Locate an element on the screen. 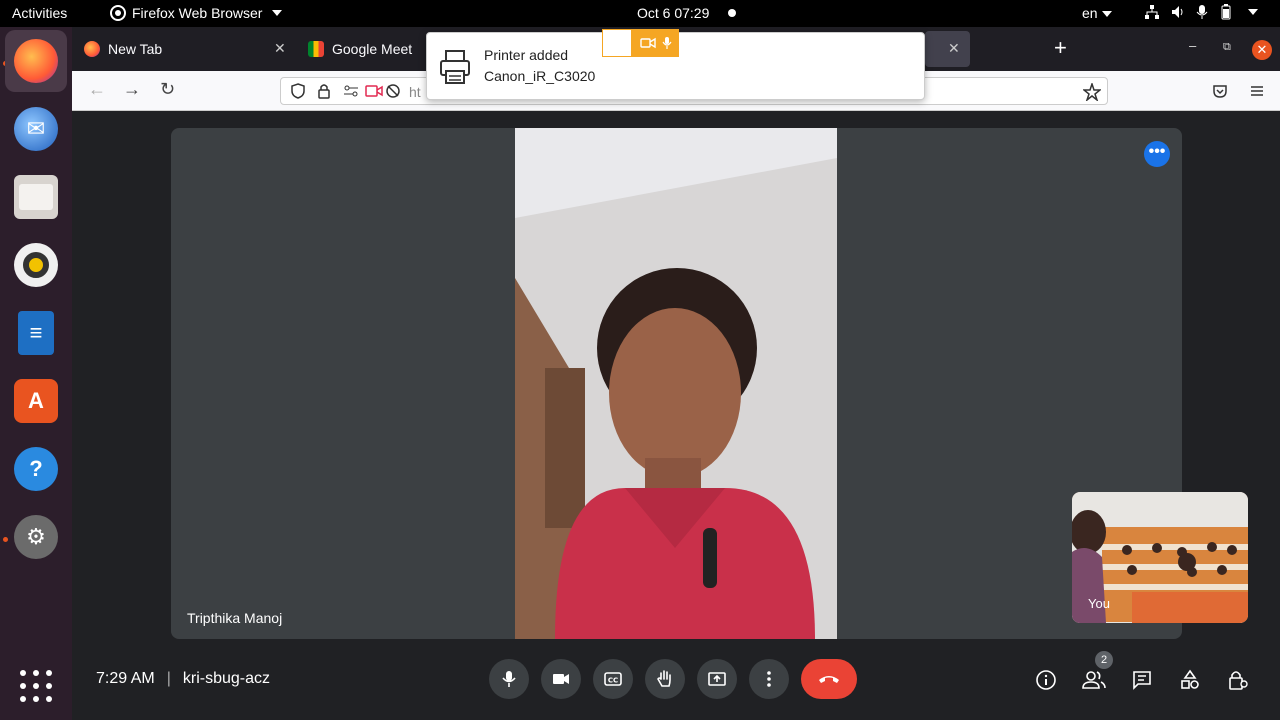 The image size is (1280, 720). clock: Oct 6 07:29 is located at coordinates (673, 13).